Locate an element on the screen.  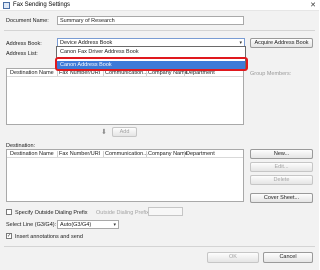
address-list-label: Address List: is located at coordinates (22, 54).